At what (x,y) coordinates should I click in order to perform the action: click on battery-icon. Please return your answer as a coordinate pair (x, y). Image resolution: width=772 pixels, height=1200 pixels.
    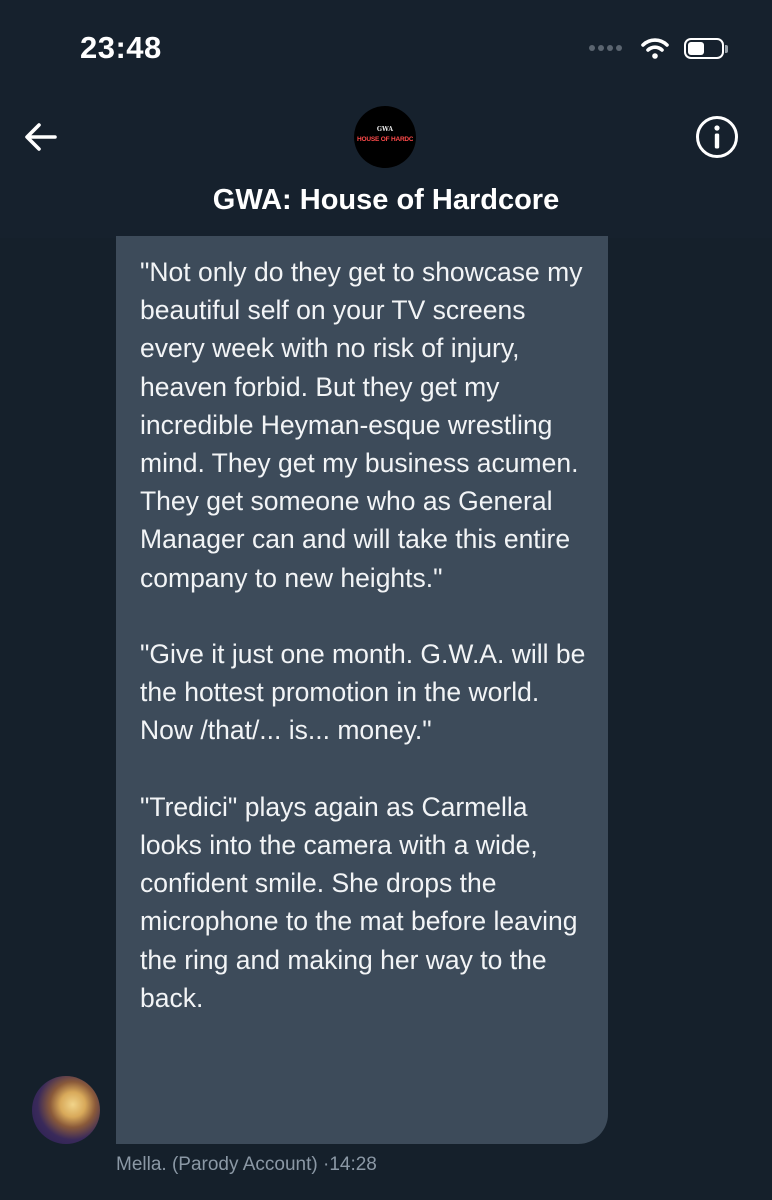
    Looking at the image, I should click on (706, 48).